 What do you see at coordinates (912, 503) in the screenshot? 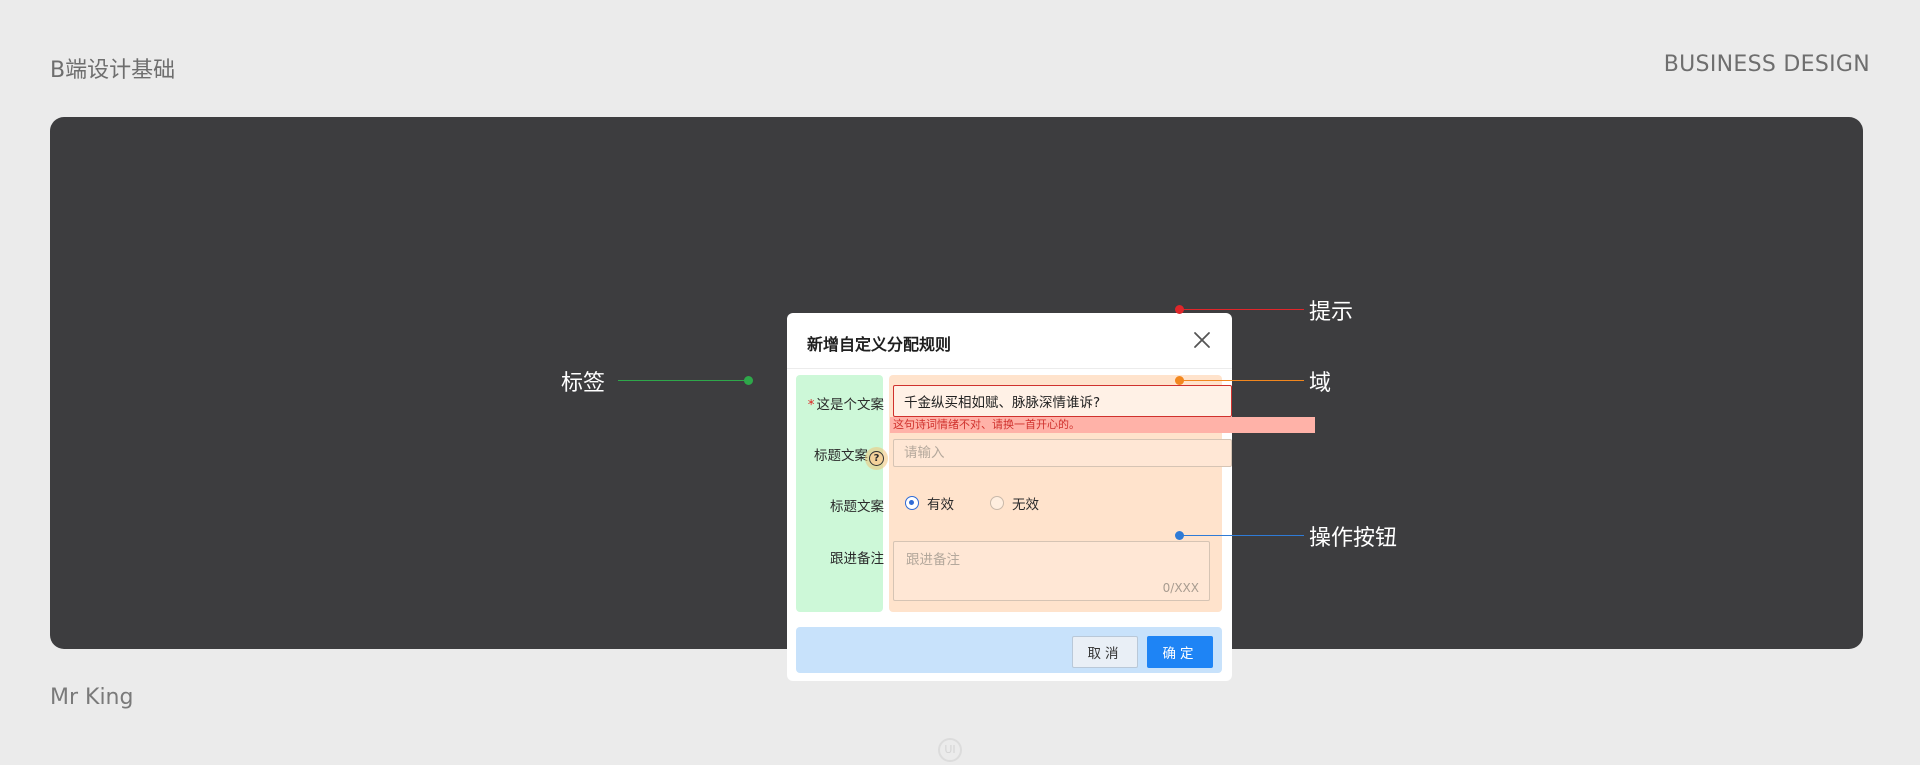
I see `radio-checked` at bounding box center [912, 503].